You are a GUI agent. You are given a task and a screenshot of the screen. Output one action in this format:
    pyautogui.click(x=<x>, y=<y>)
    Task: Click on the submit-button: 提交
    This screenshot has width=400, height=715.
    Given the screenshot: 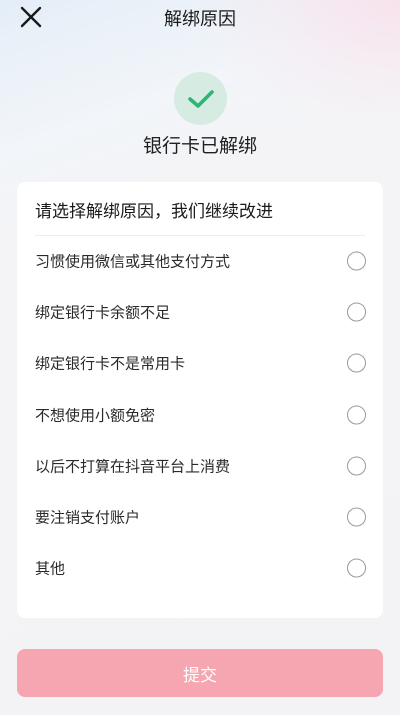 What is the action you would take?
    pyautogui.click(x=200, y=673)
    